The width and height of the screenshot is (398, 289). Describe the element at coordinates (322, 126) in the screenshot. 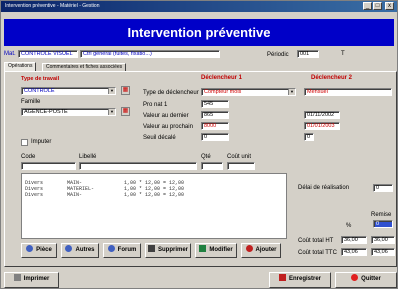

I see `trigger-2-next-value-field: 01/01/2003` at that location.